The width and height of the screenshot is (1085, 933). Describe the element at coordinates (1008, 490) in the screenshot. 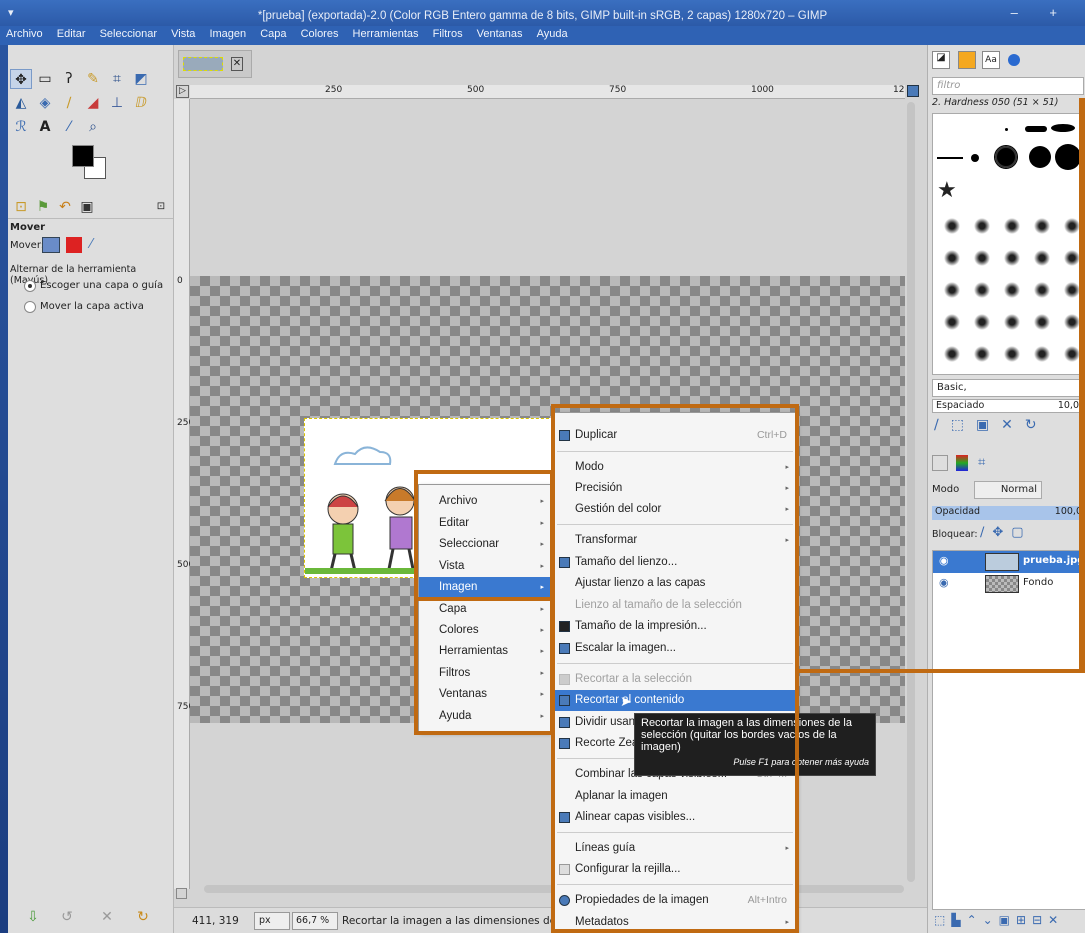

I see `mode-select: Normal` at that location.